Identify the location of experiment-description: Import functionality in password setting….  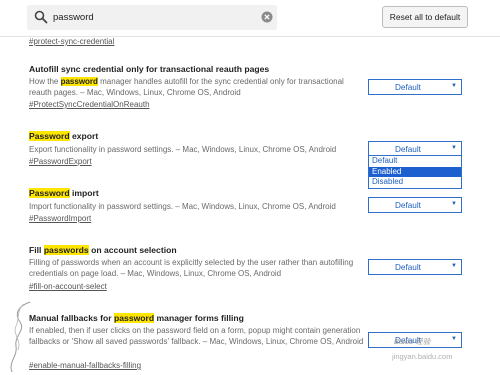
(182, 206).